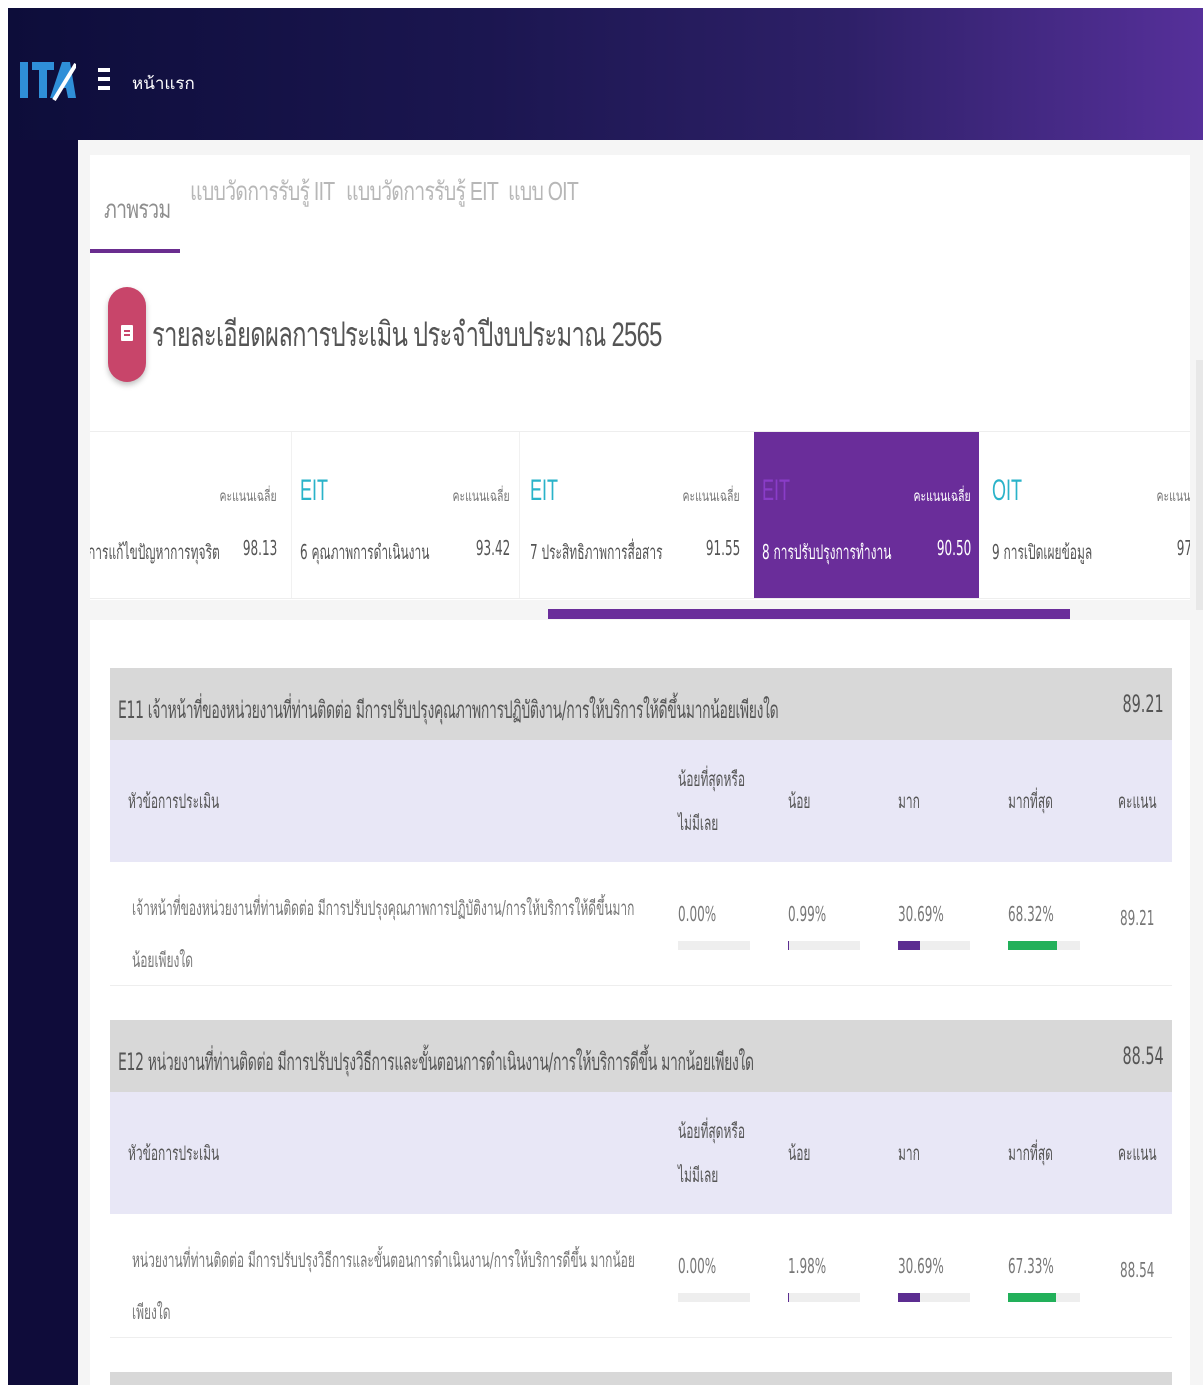 The width and height of the screenshot is (1203, 1385). Describe the element at coordinates (422, 191) in the screenshot. I see `tab-eit: แบบวัดการรับรู้ EIT` at that location.